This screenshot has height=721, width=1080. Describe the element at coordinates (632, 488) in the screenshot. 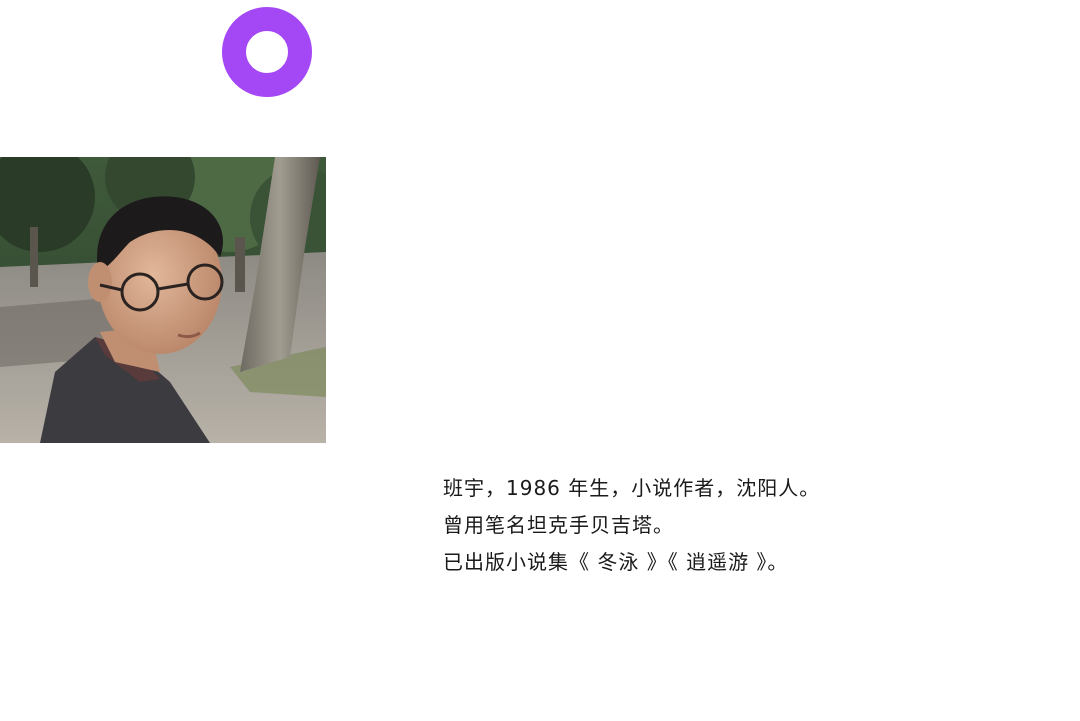

I see `bio-line-intro: 班宇，1986 年生，小说作者，沈阳人。` at that location.